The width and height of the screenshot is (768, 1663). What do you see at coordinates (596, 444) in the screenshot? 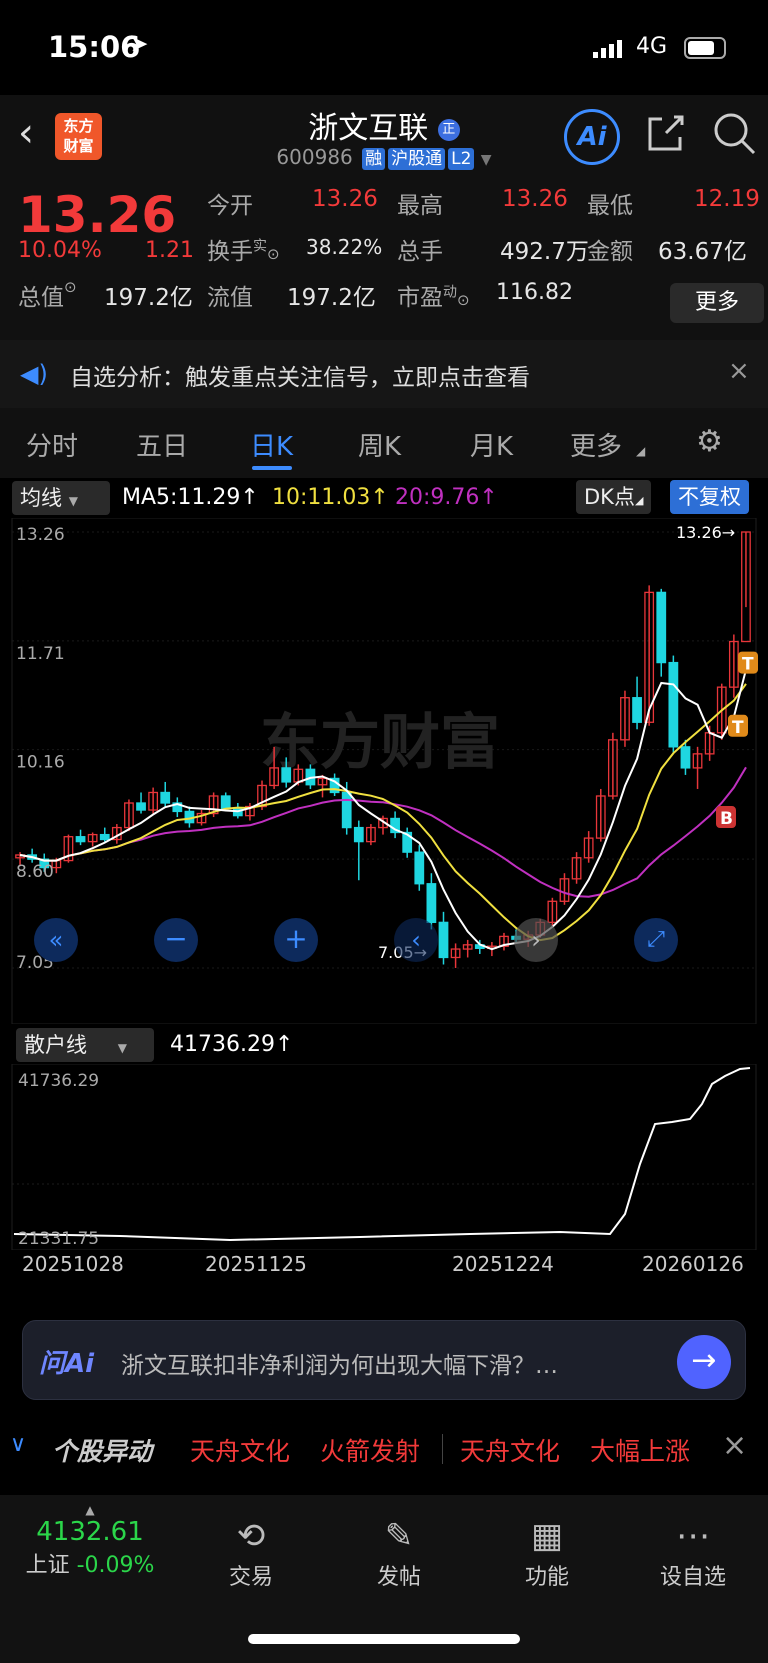
I see `tab-more: 更多` at bounding box center [596, 444].